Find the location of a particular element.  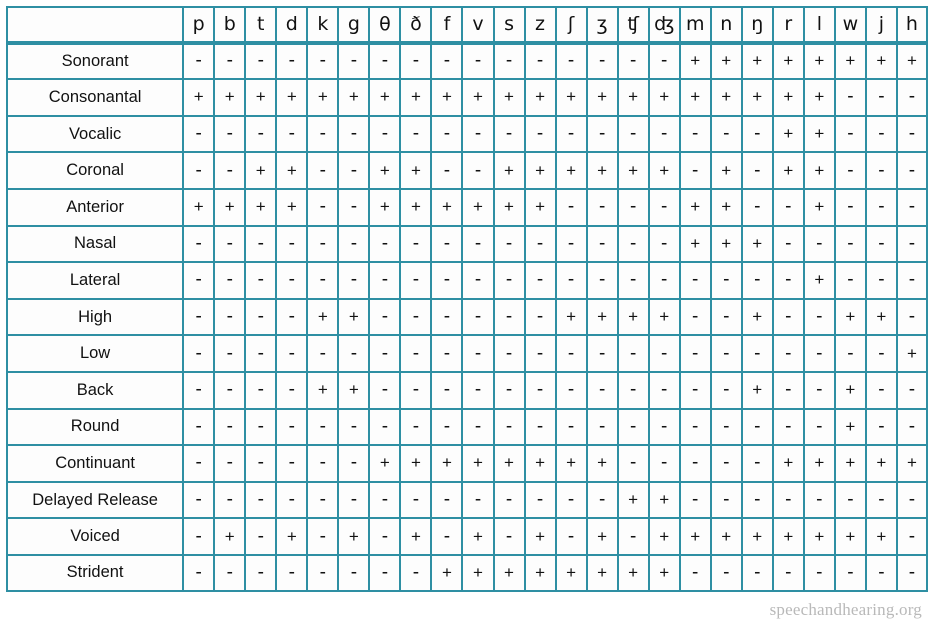

feature-label-13: Voiced is located at coordinates (95, 536).